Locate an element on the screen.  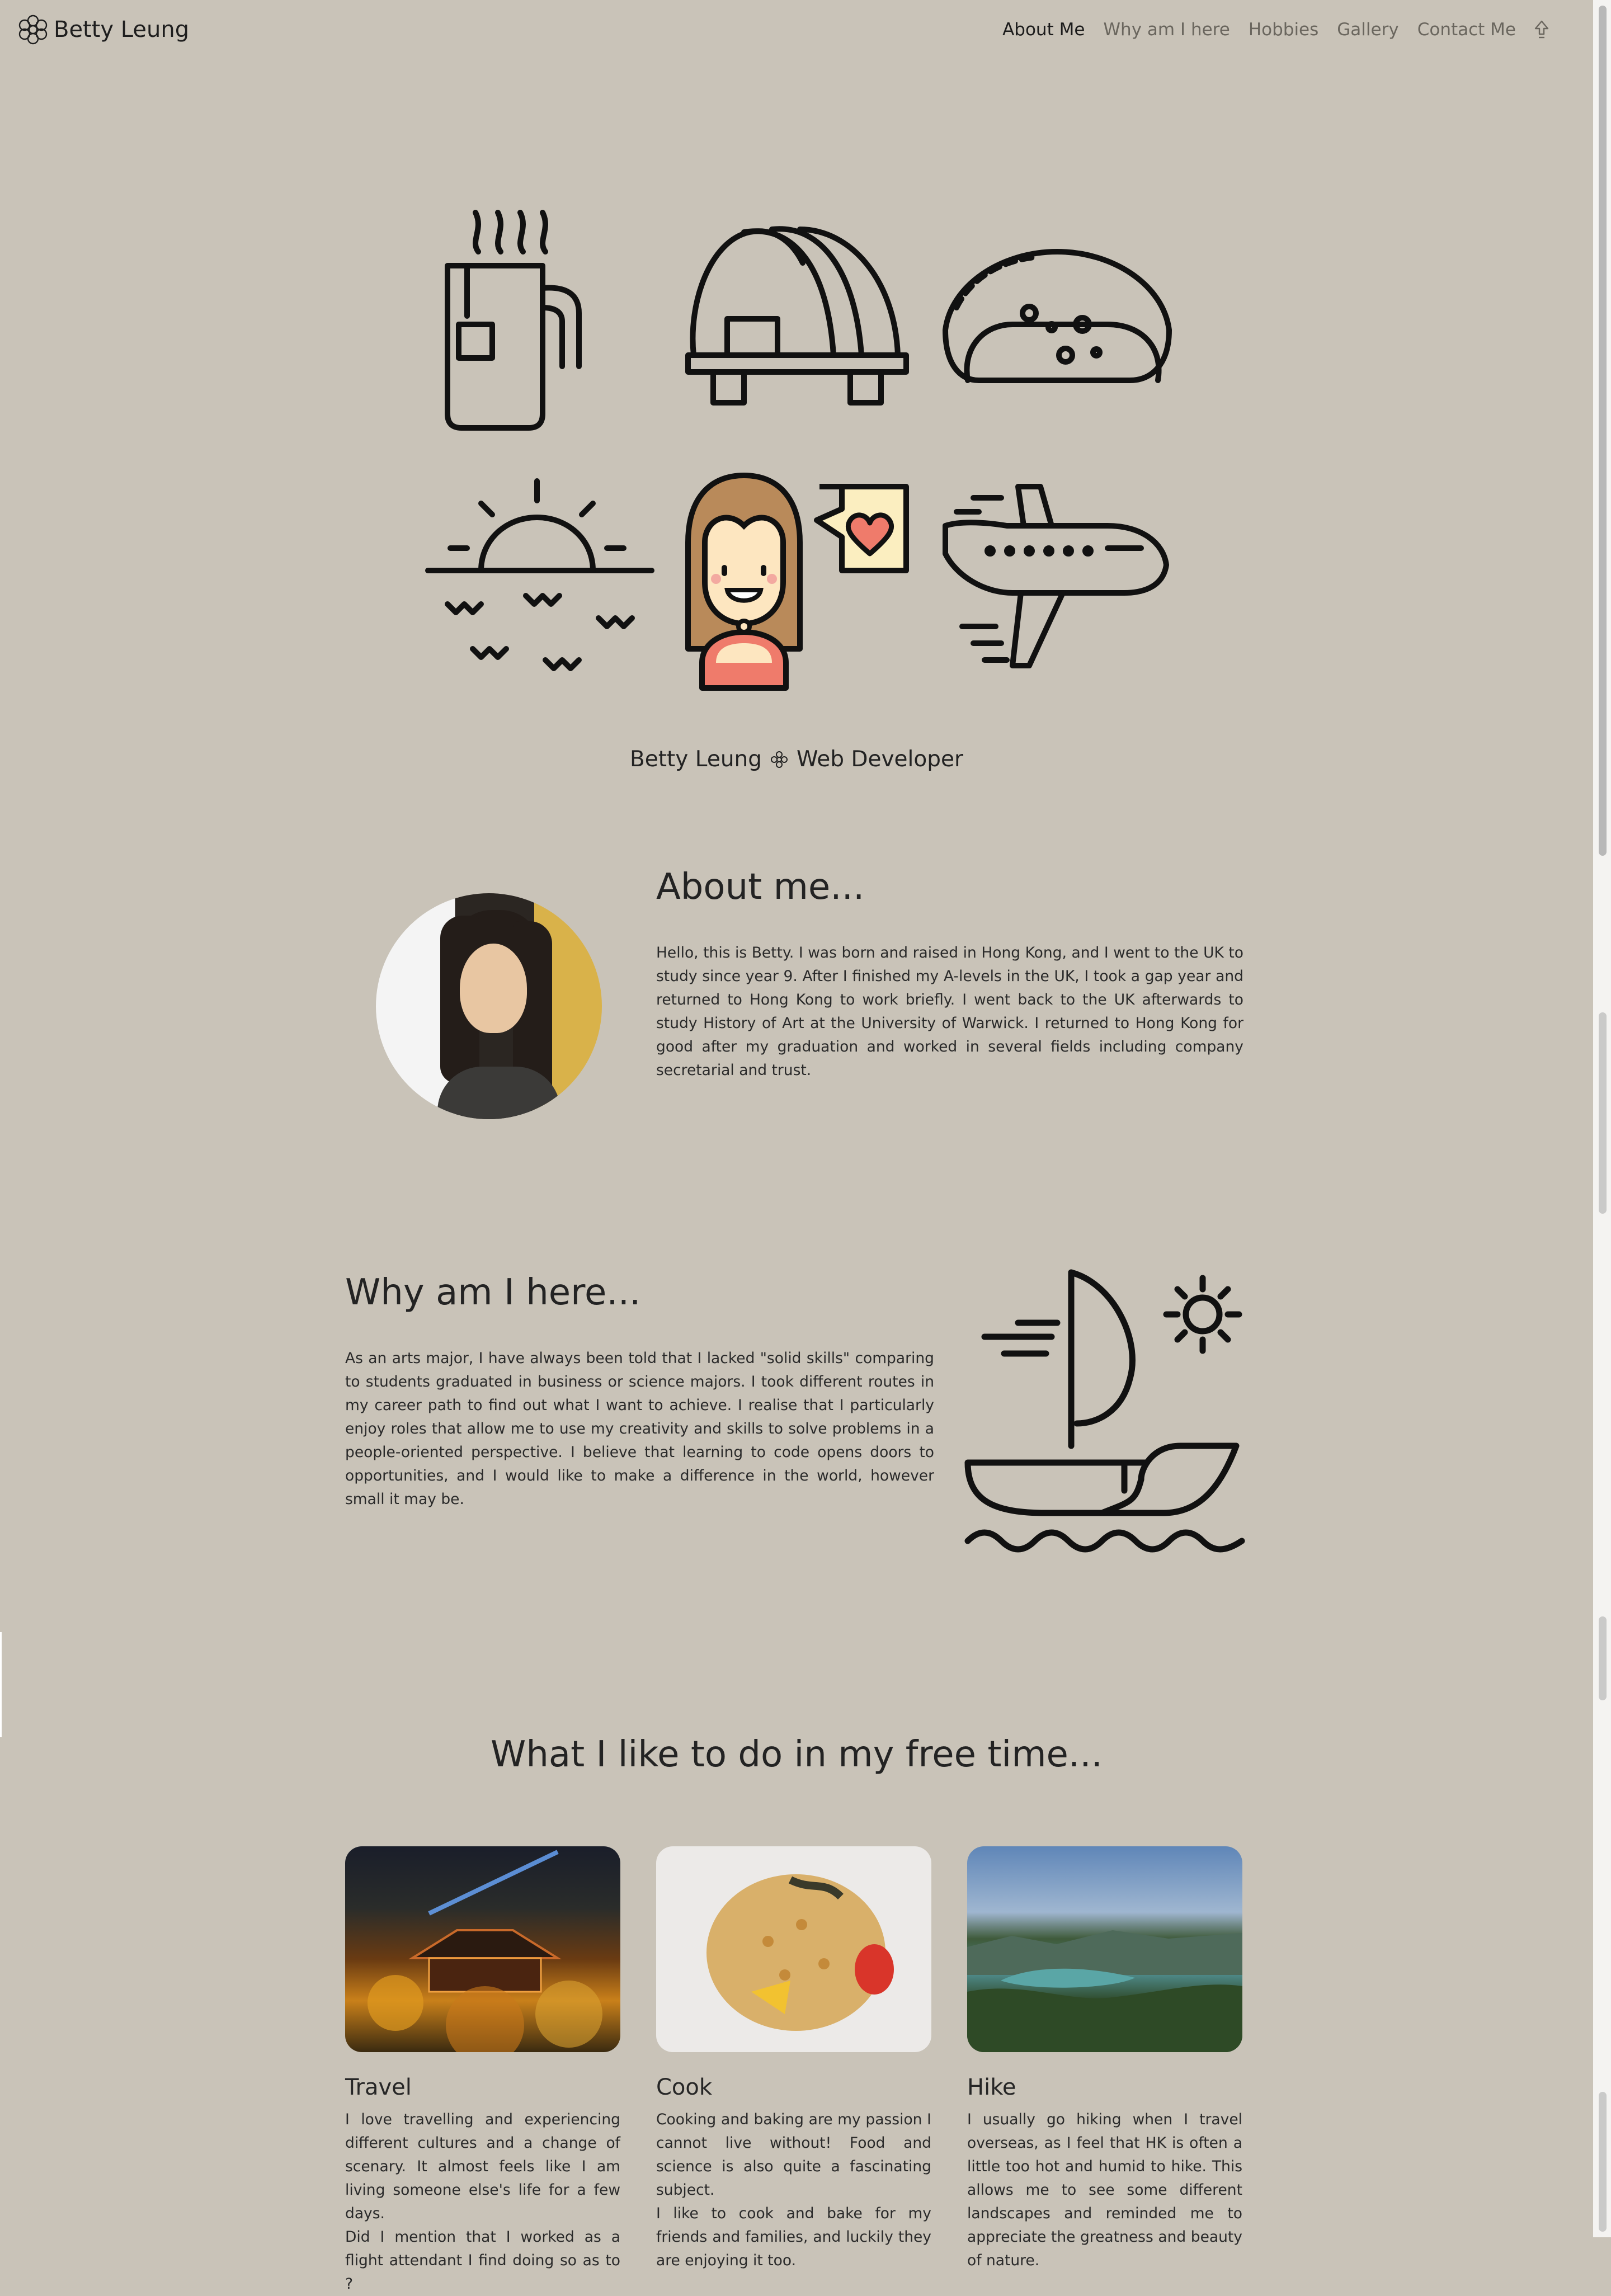
hero-name: Betty Leung is located at coordinates (695, 760).